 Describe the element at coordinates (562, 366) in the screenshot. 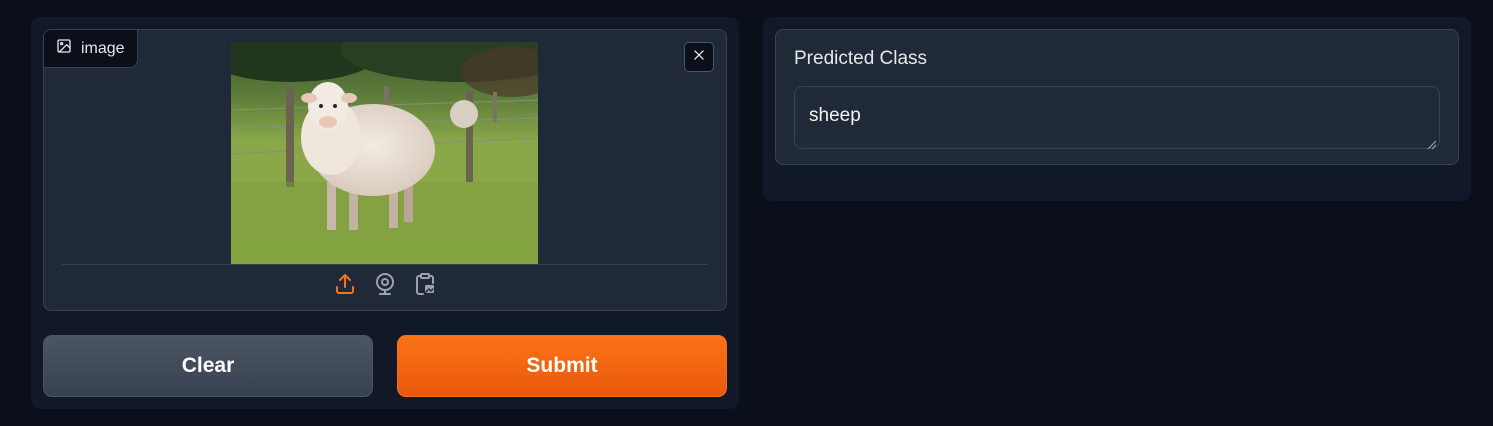

I see `submit-button: Submit` at that location.